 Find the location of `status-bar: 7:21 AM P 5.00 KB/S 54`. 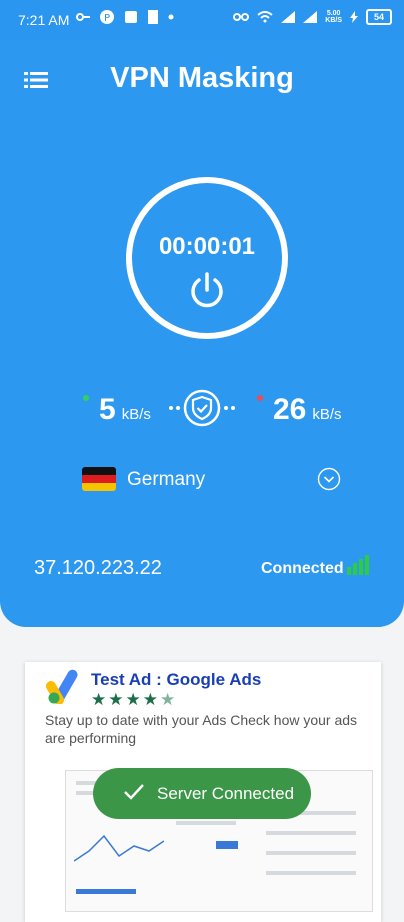

status-bar: 7:21 AM P 5.00 KB/S 54 is located at coordinates (202, 20).